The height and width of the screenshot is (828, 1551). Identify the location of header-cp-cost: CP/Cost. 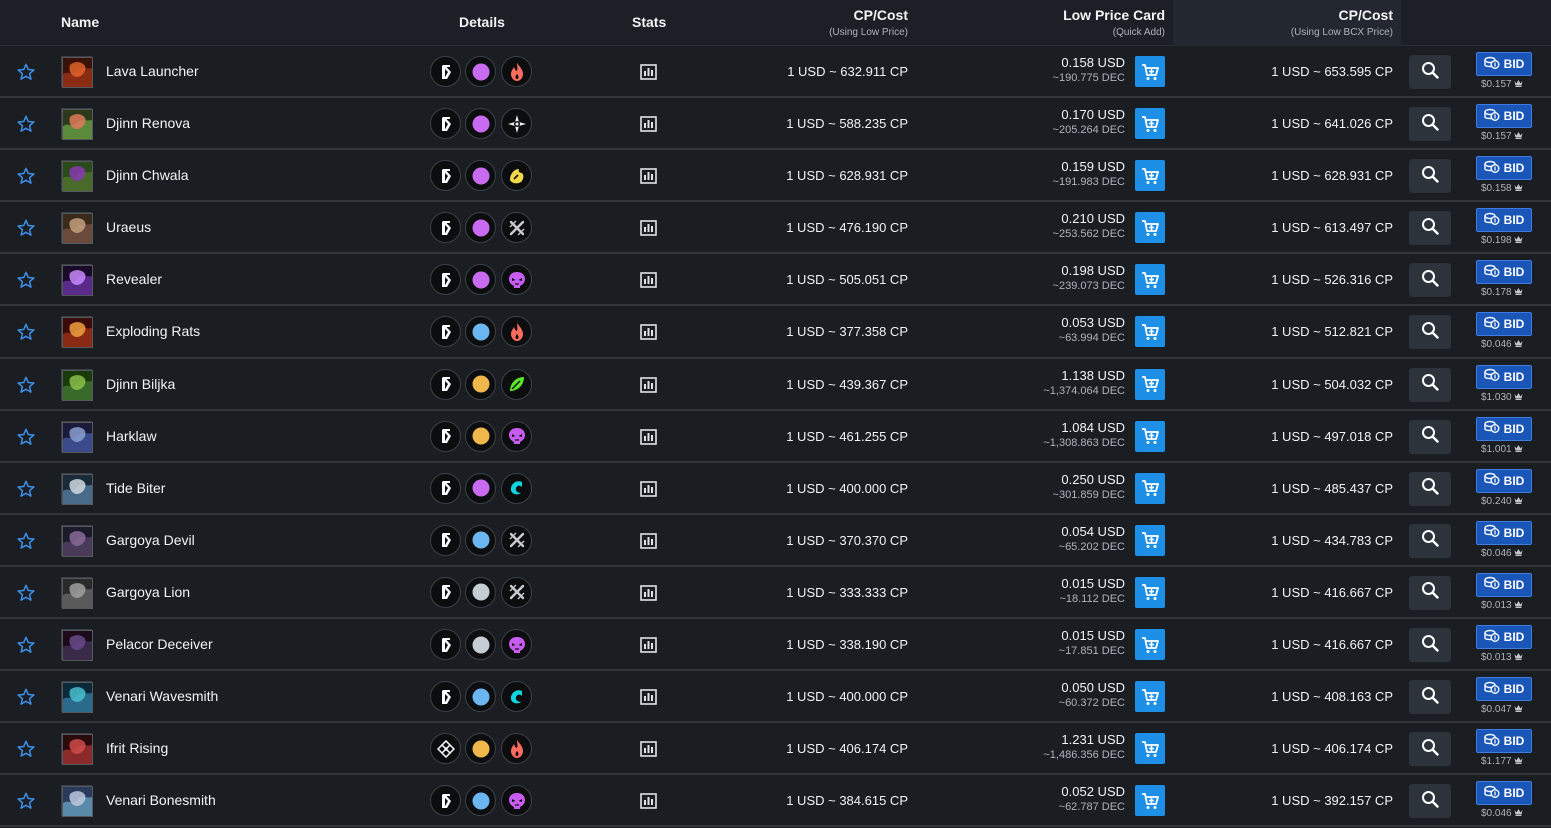
(881, 15).